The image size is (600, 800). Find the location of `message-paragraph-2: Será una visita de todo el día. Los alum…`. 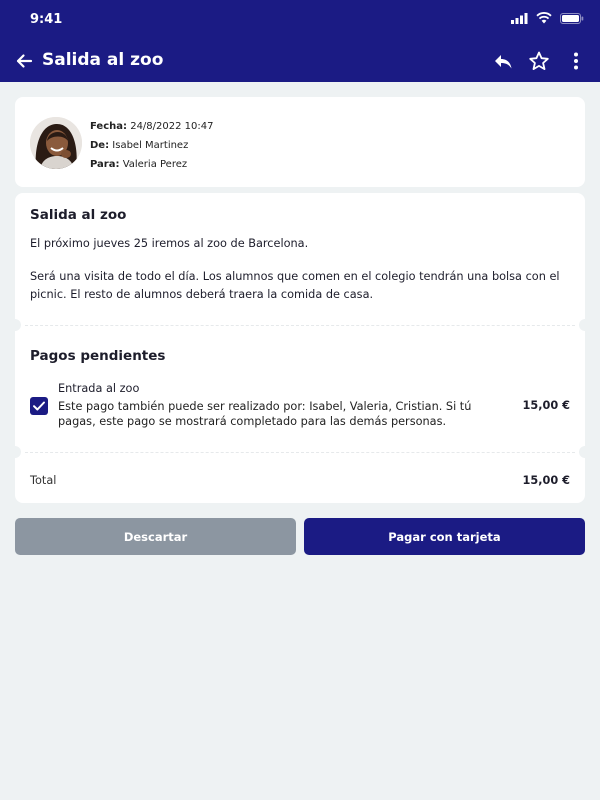

message-paragraph-2: Será una visita de todo el día. Los alum… is located at coordinates (295, 285).